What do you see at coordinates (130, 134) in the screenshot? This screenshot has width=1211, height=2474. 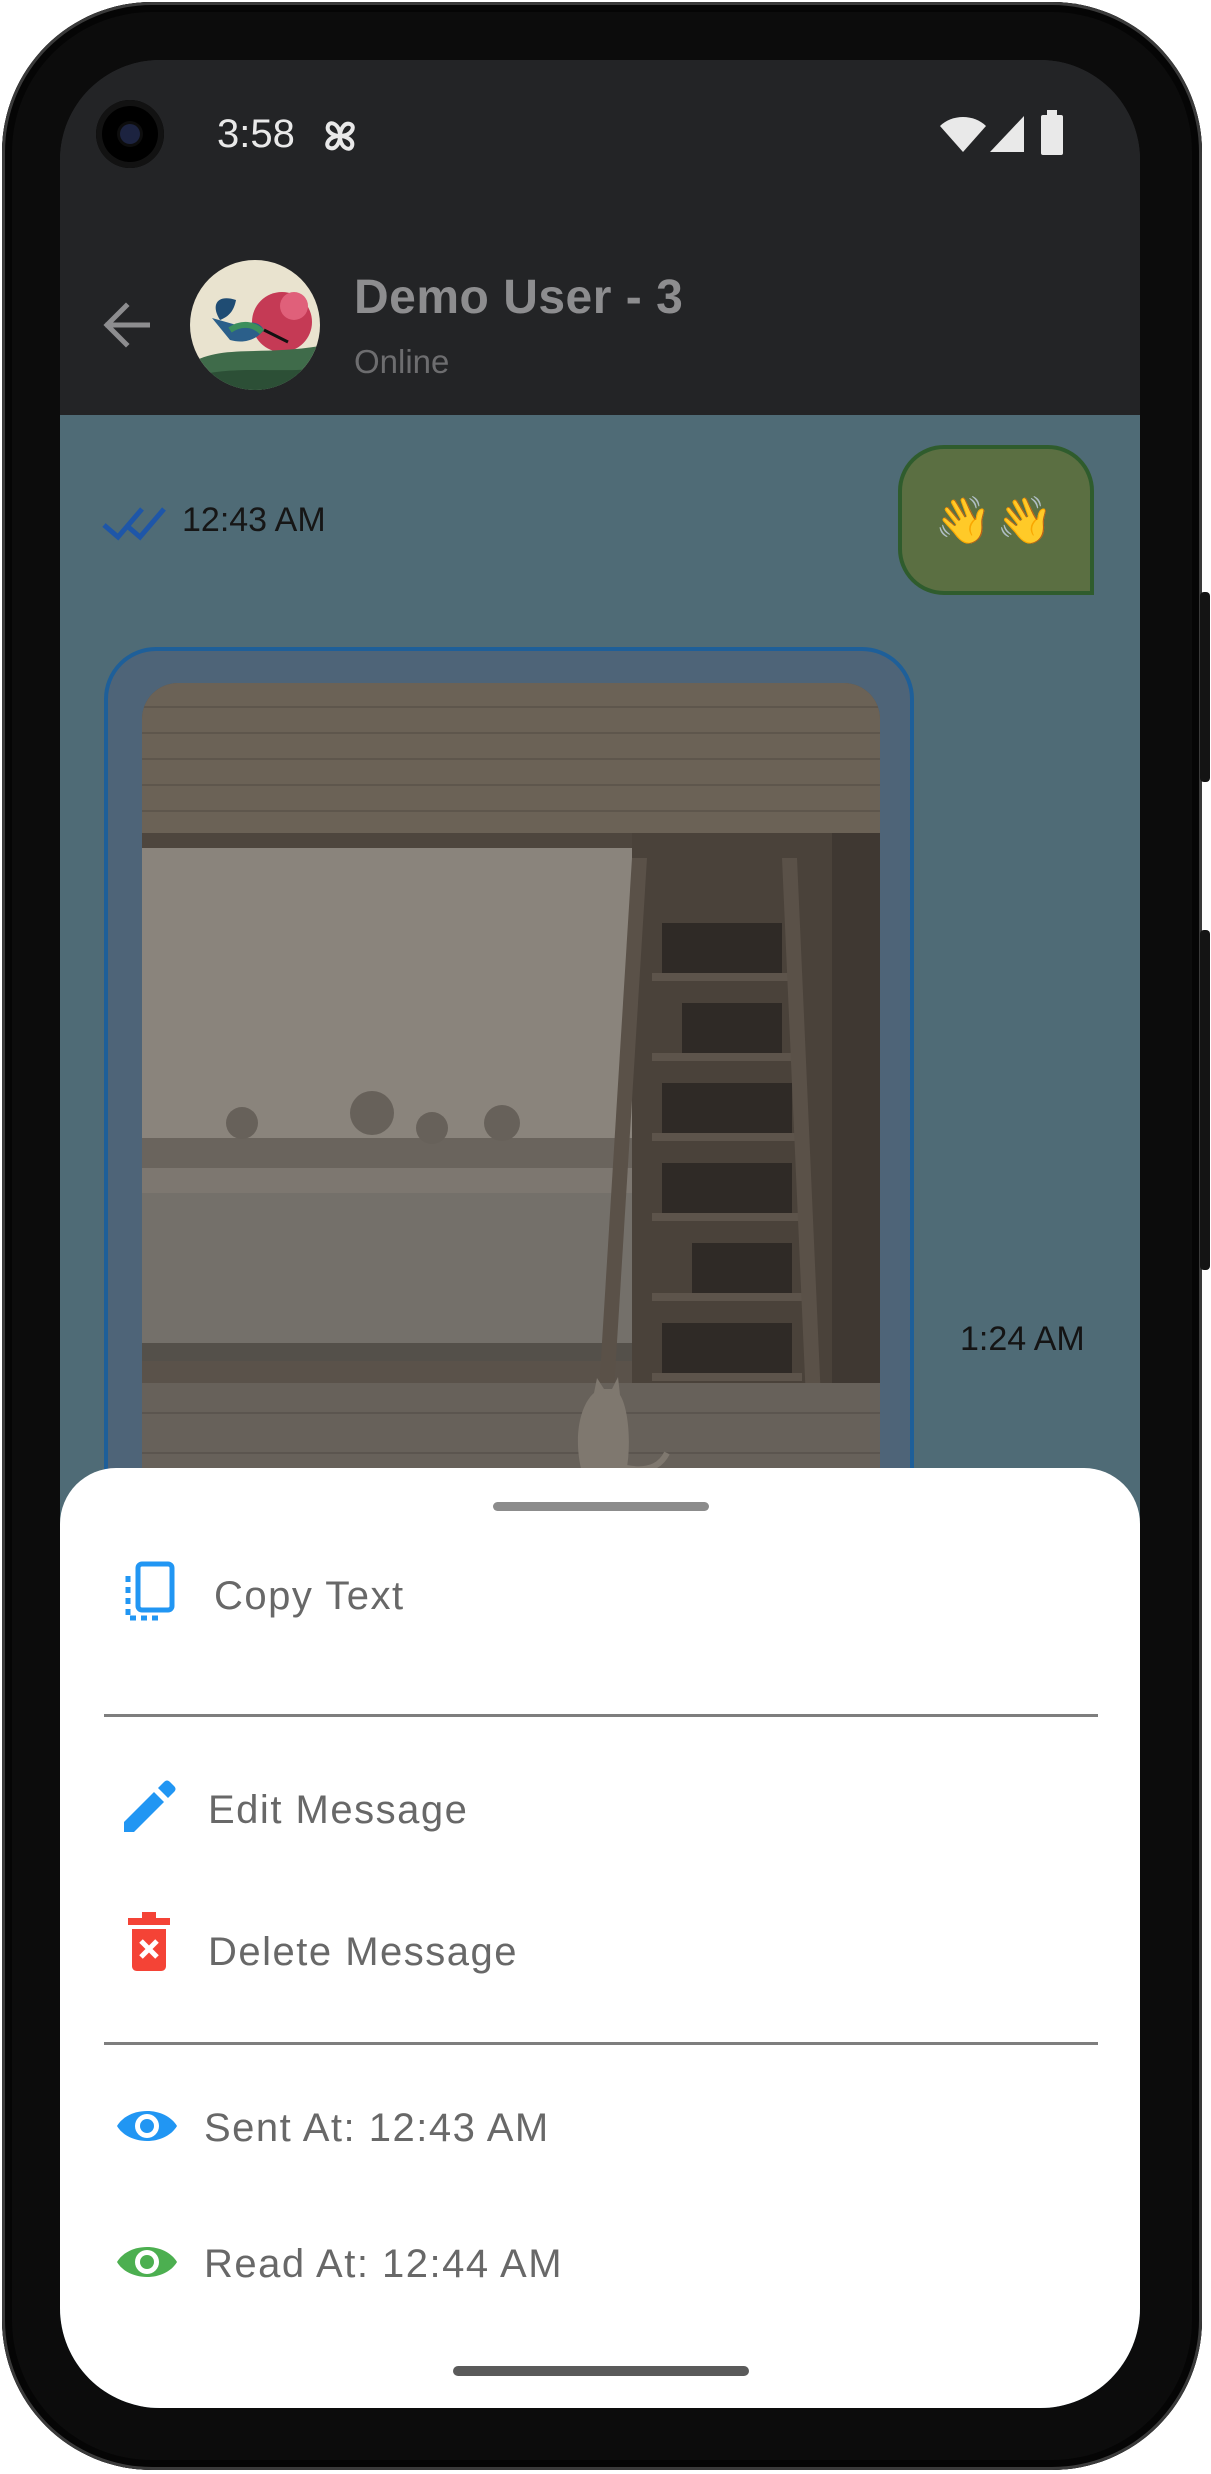 I see `front-camera` at bounding box center [130, 134].